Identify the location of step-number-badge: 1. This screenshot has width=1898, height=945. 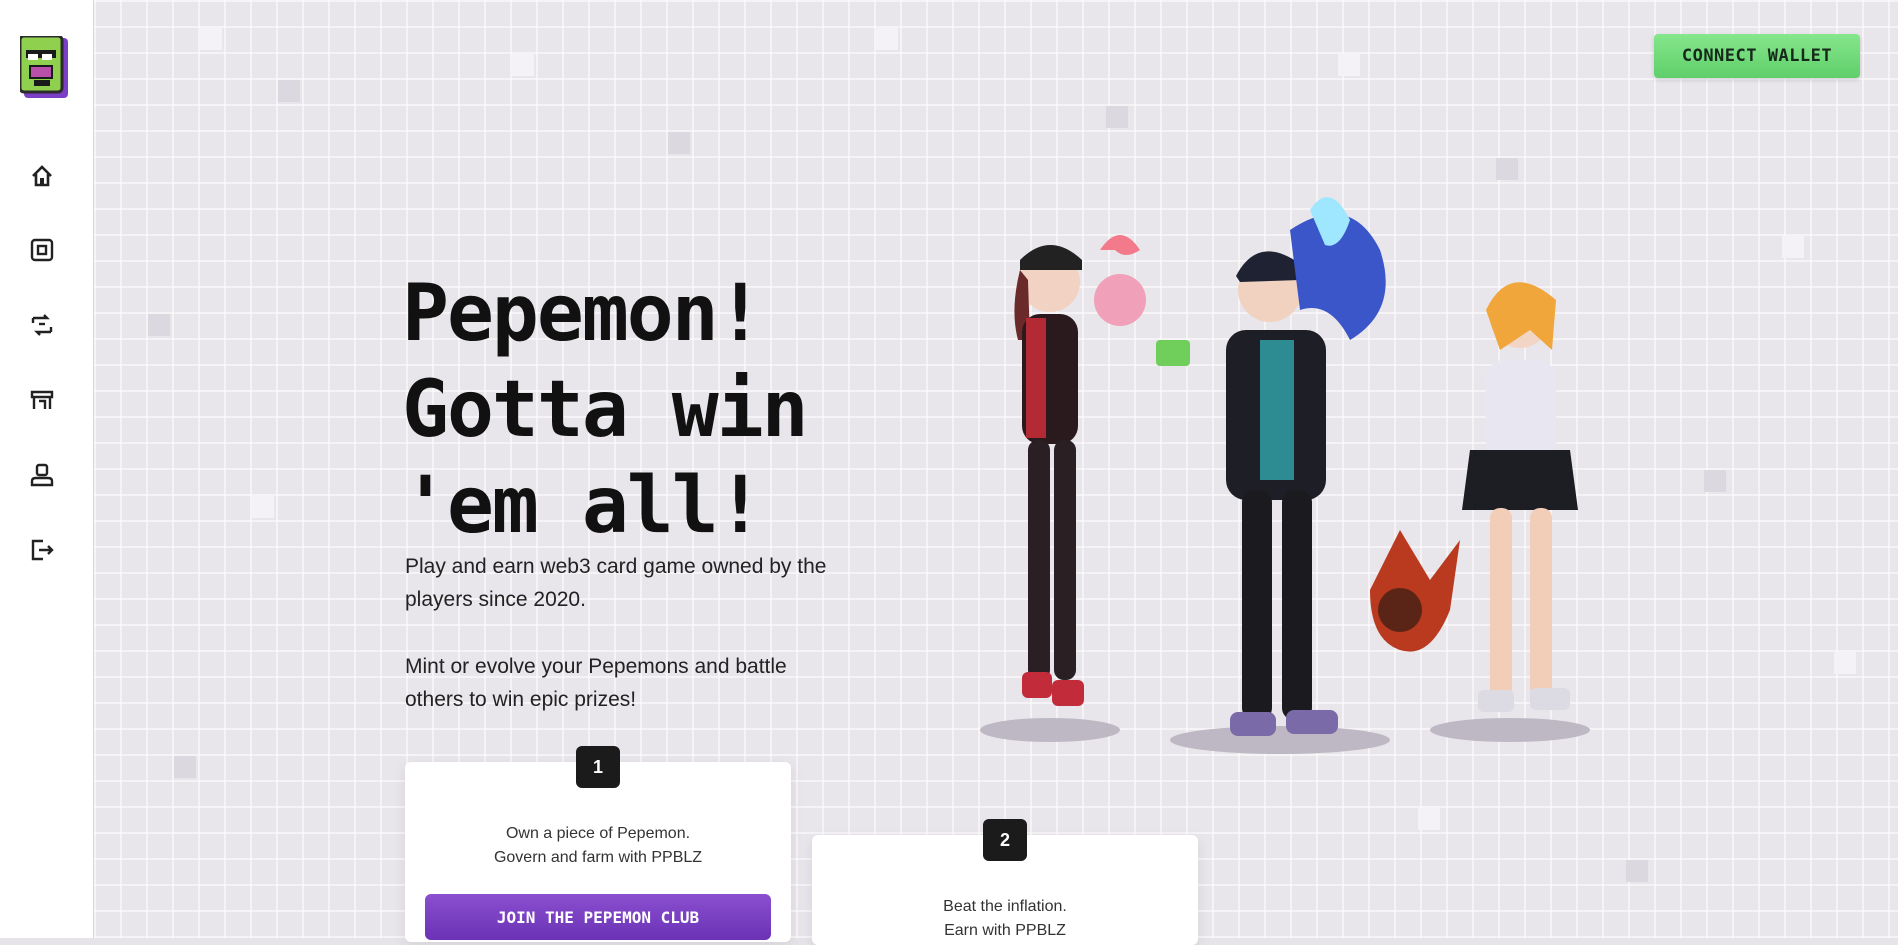
(598, 767).